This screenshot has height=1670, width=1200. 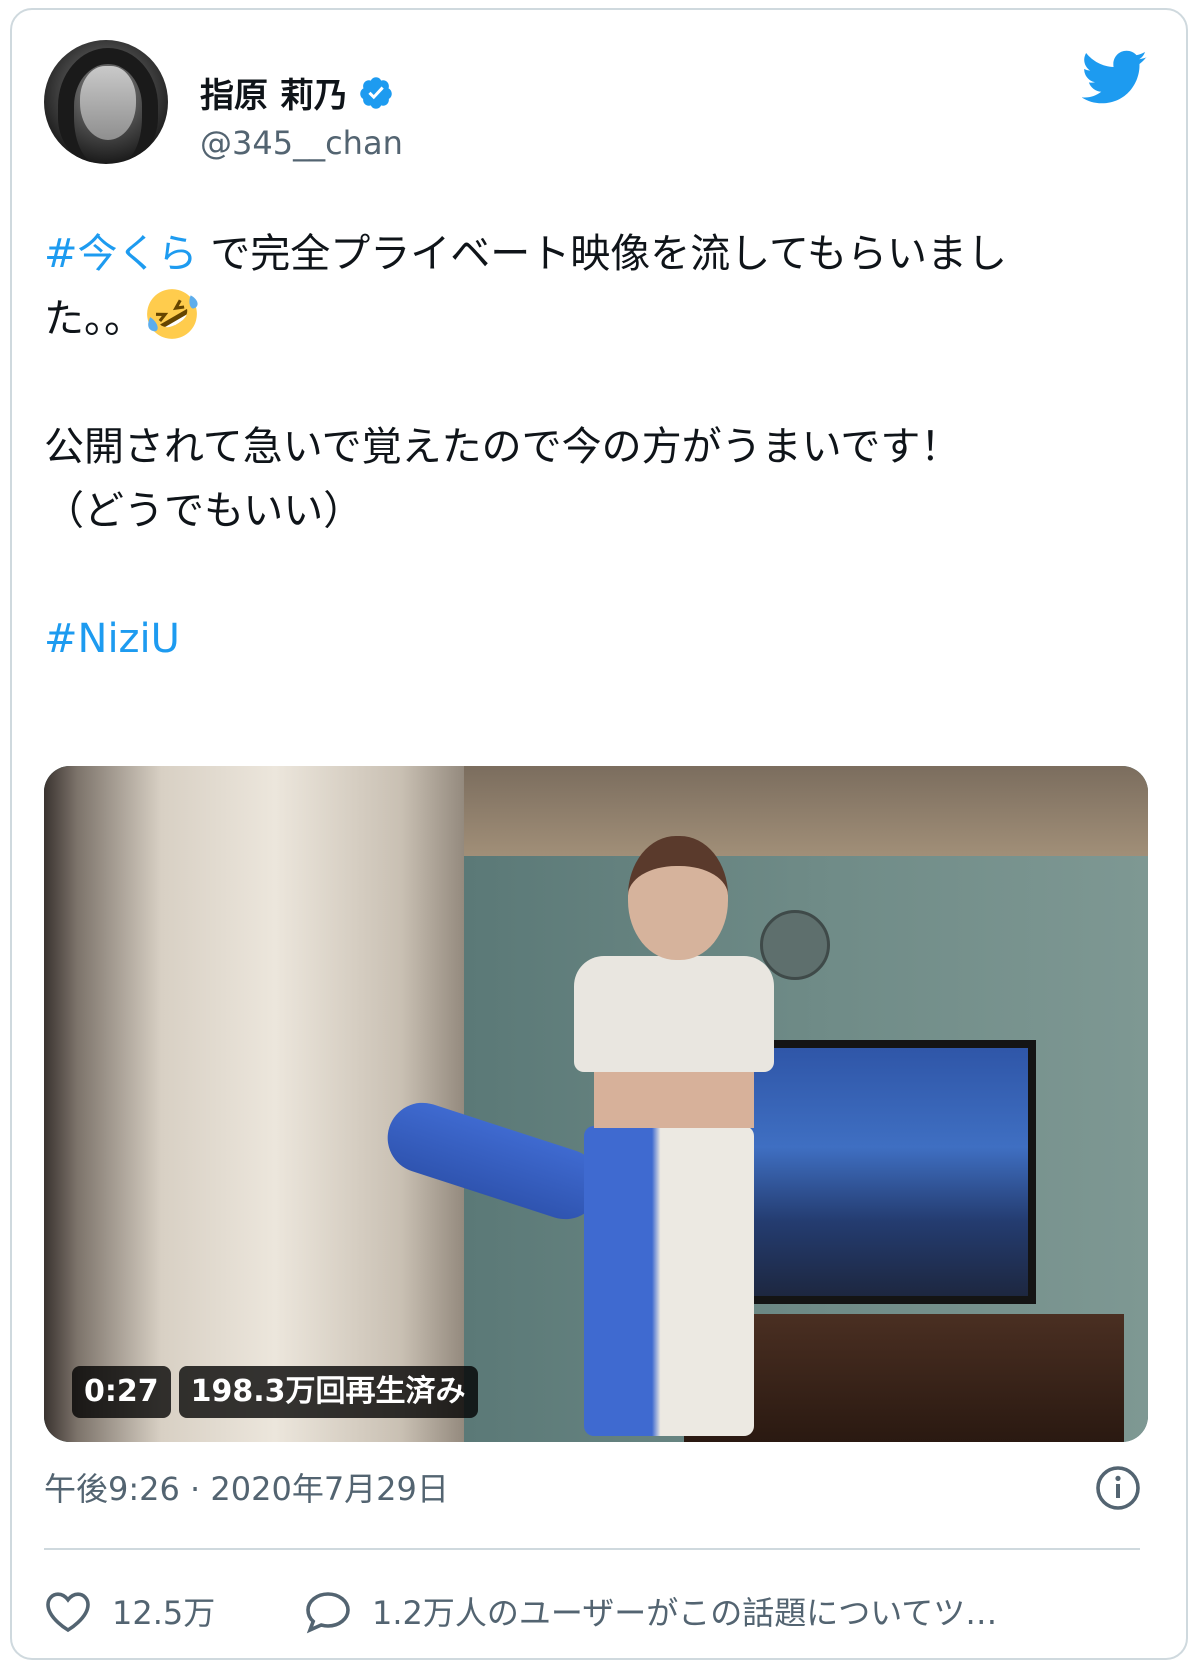 I want to click on divider, so click(x=592, y=1549).